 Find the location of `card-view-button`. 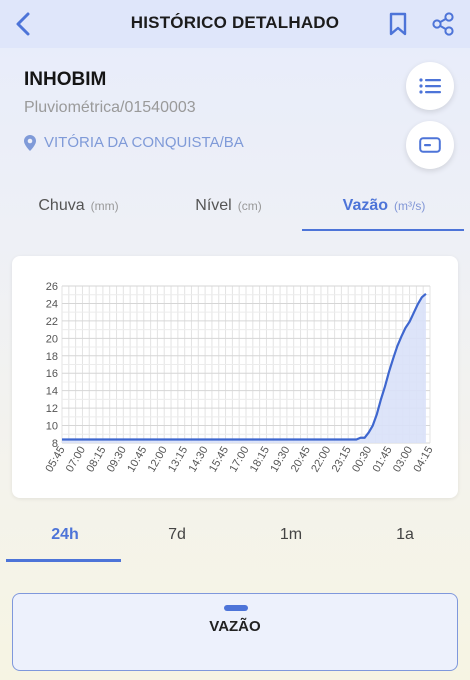

card-view-button is located at coordinates (430, 145).